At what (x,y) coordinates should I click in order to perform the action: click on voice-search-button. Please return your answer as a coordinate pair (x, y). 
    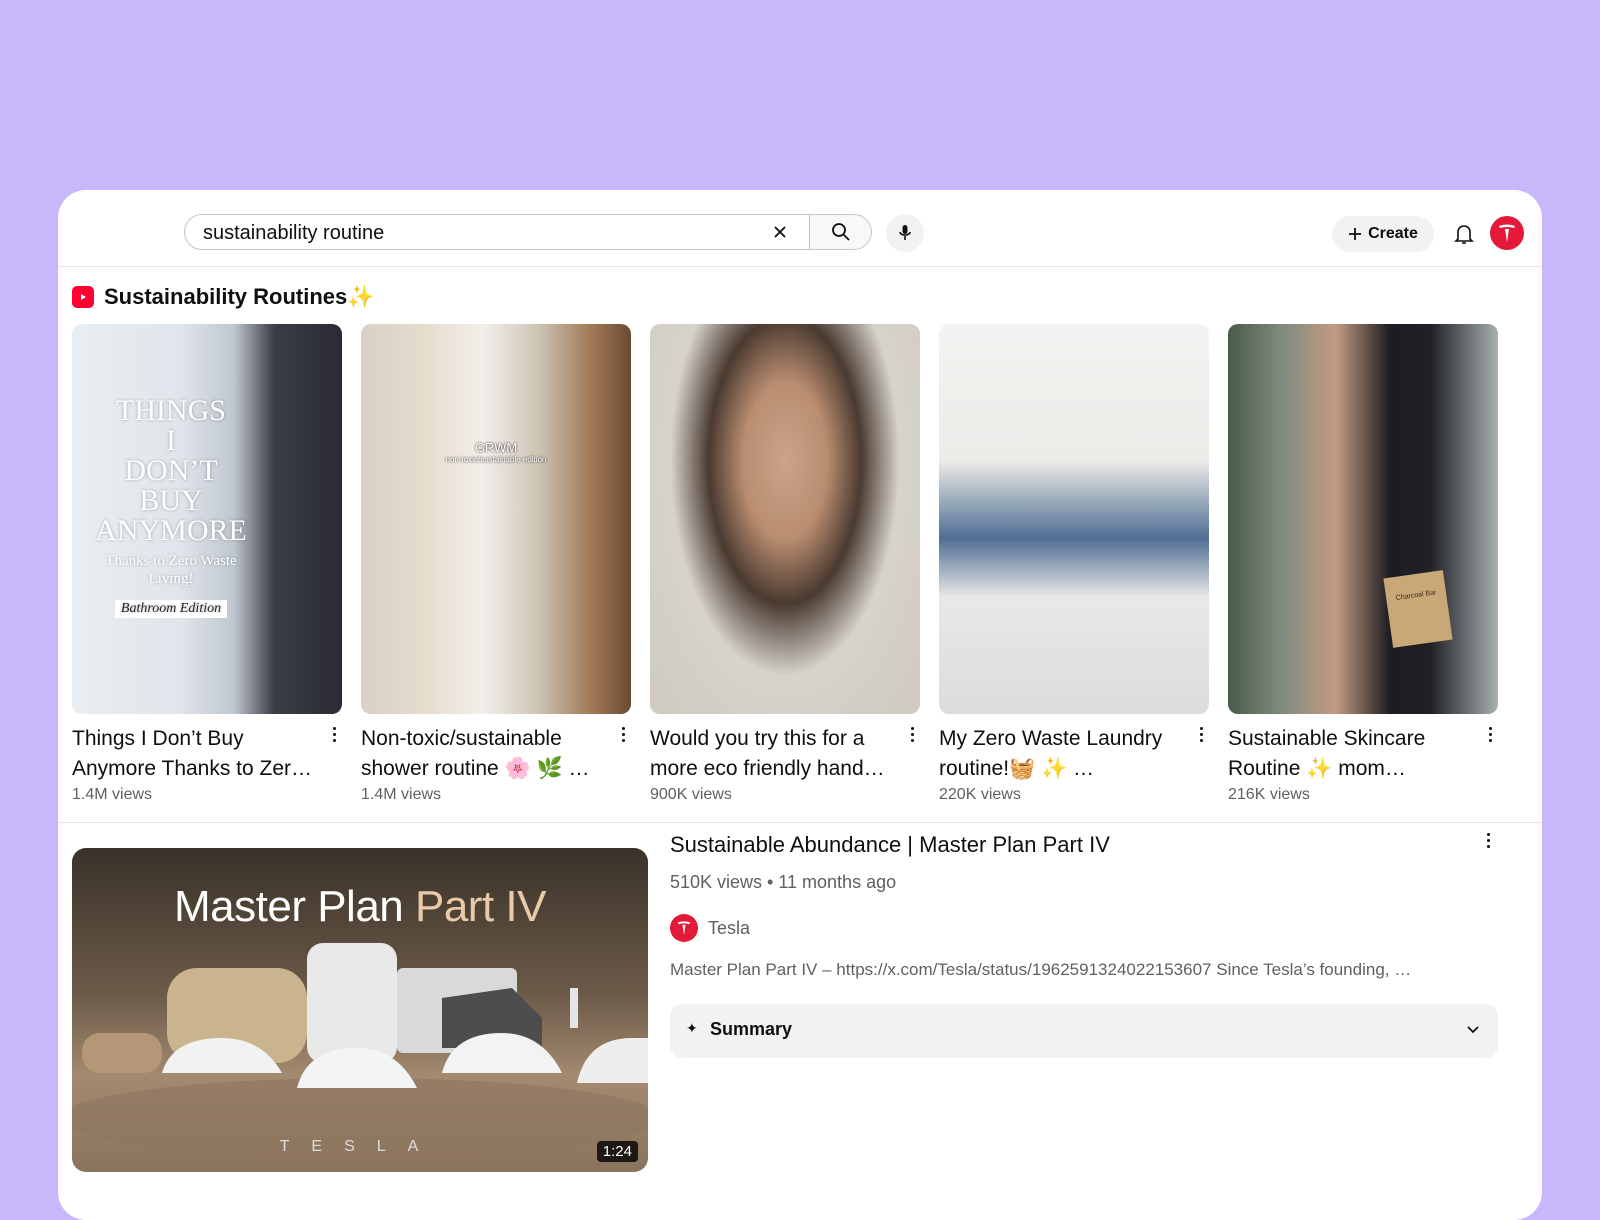
    Looking at the image, I should click on (905, 233).